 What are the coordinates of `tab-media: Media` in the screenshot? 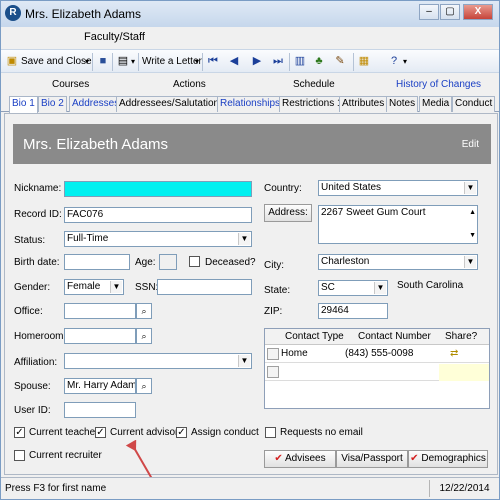 It's located at (436, 104).